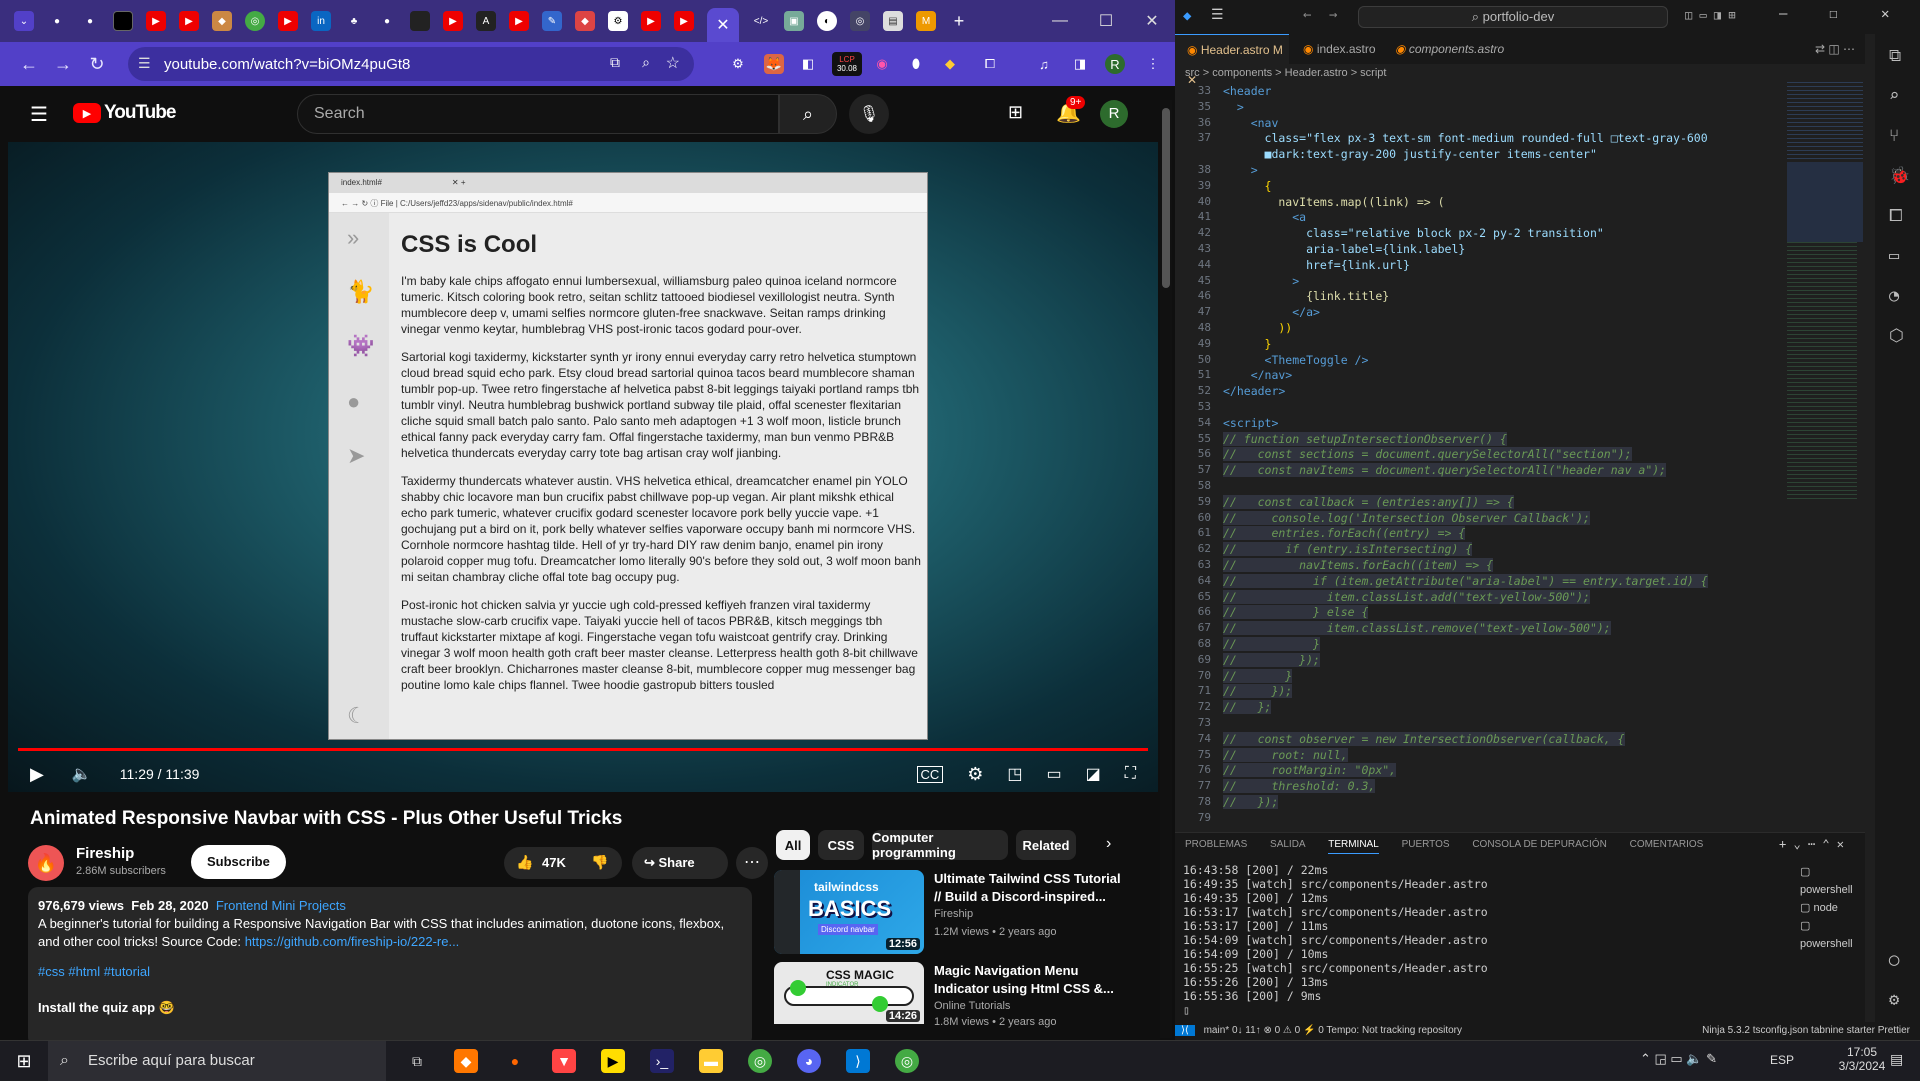 This screenshot has width=1920, height=1081. Describe the element at coordinates (466, 1061) in the screenshot. I see `app-icon: ◆` at that location.